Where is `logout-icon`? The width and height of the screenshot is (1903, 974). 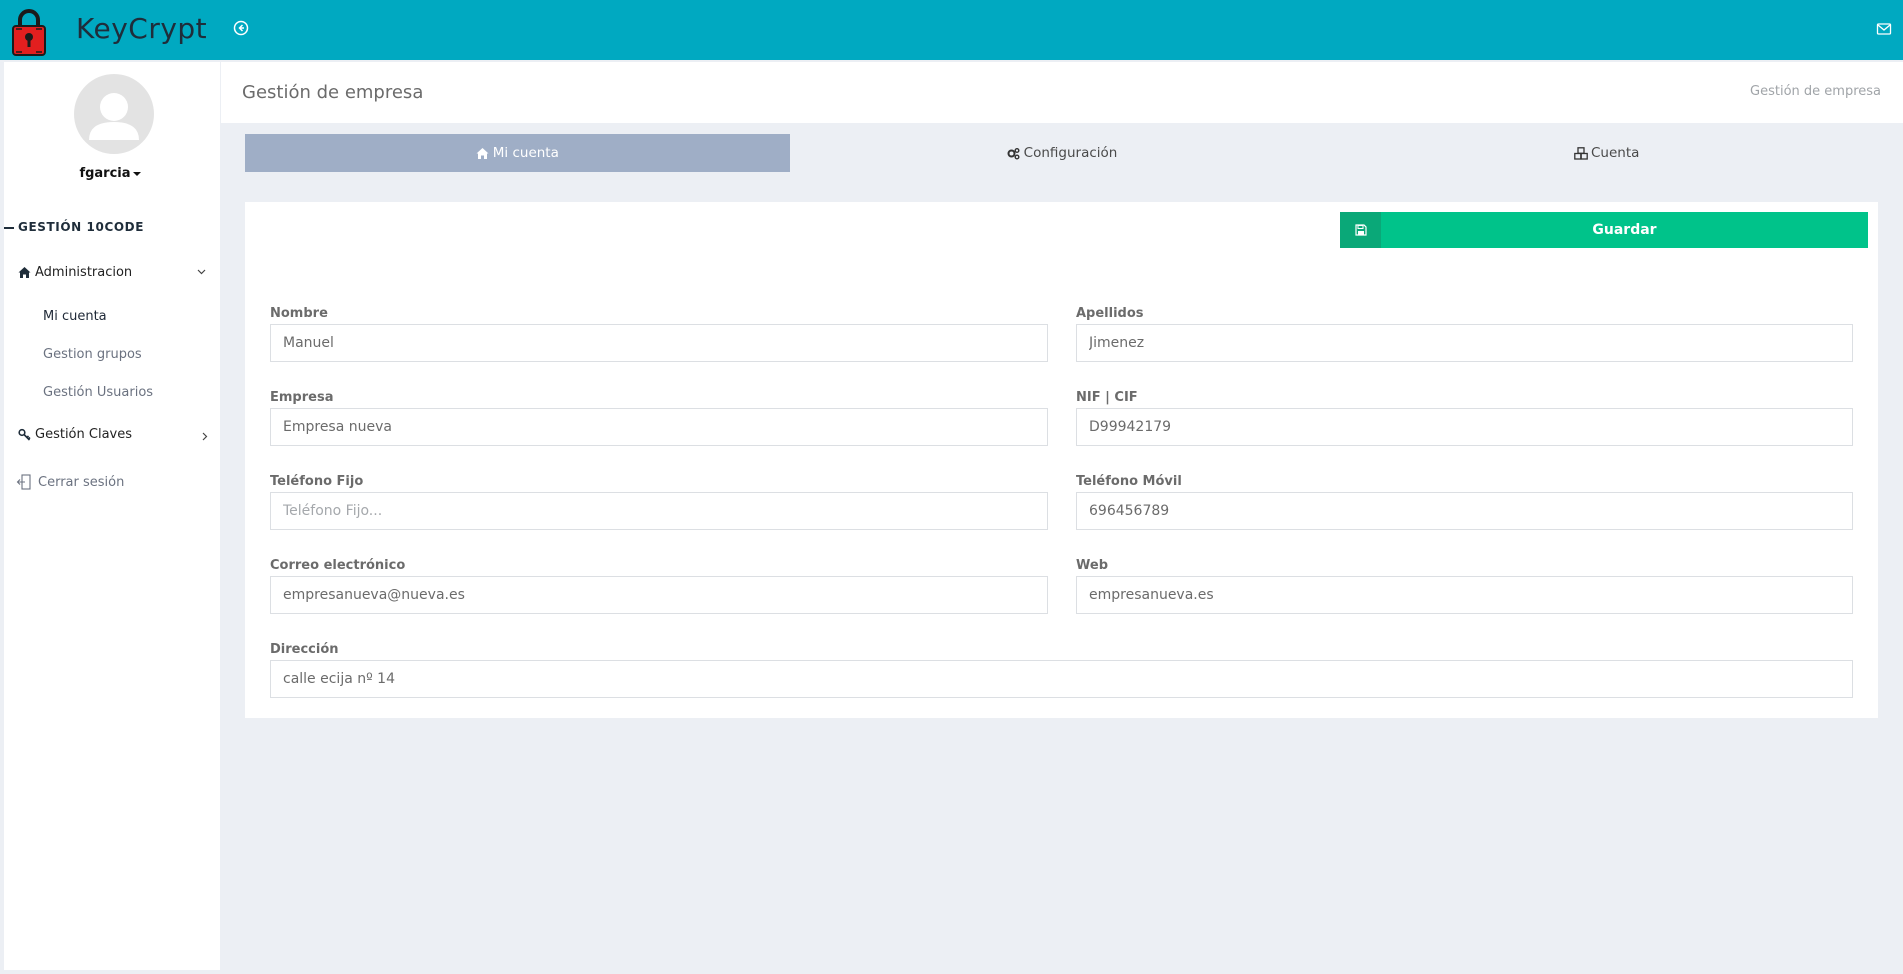
logout-icon is located at coordinates (24, 482).